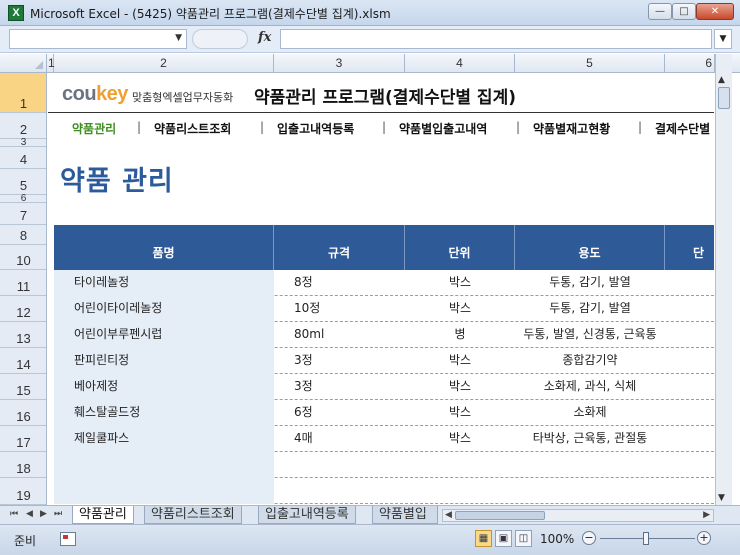  Describe the element at coordinates (307, 515) in the screenshot. I see `sheet-tab-inout-register: 입출고내역등록` at that location.